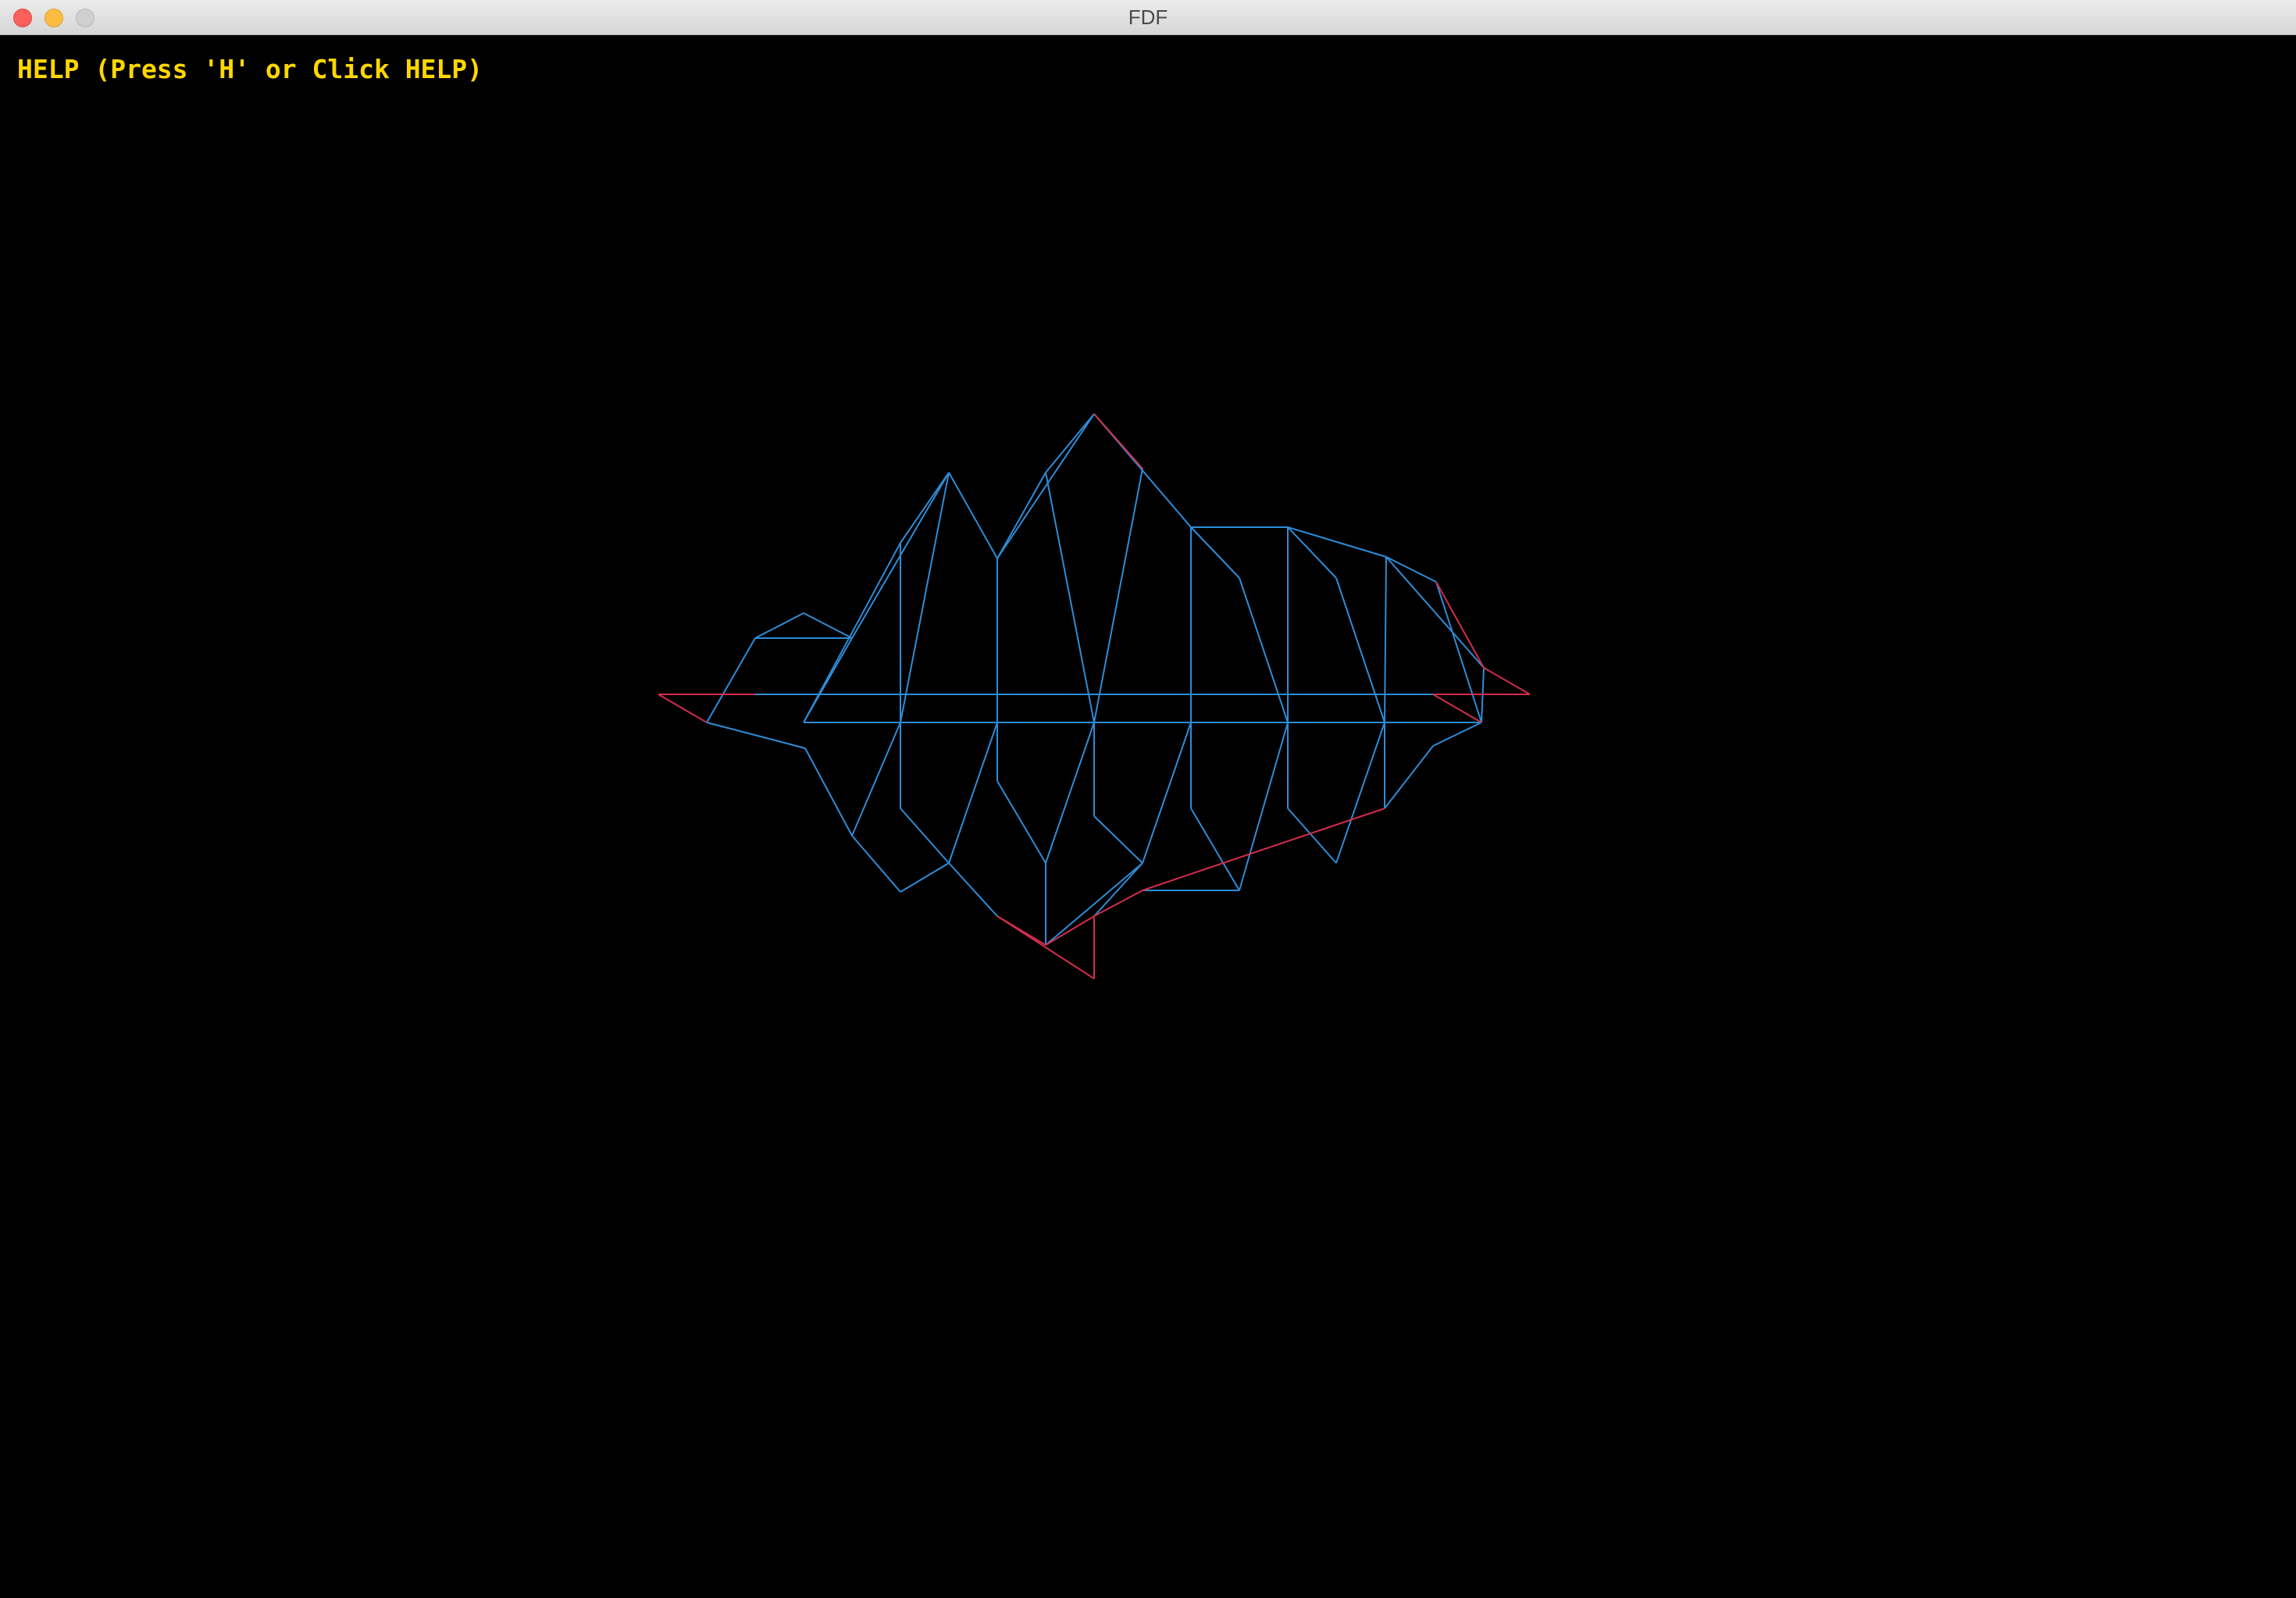  I want to click on help-button: HELP (Press 'H' or Click HELP), so click(250, 69).